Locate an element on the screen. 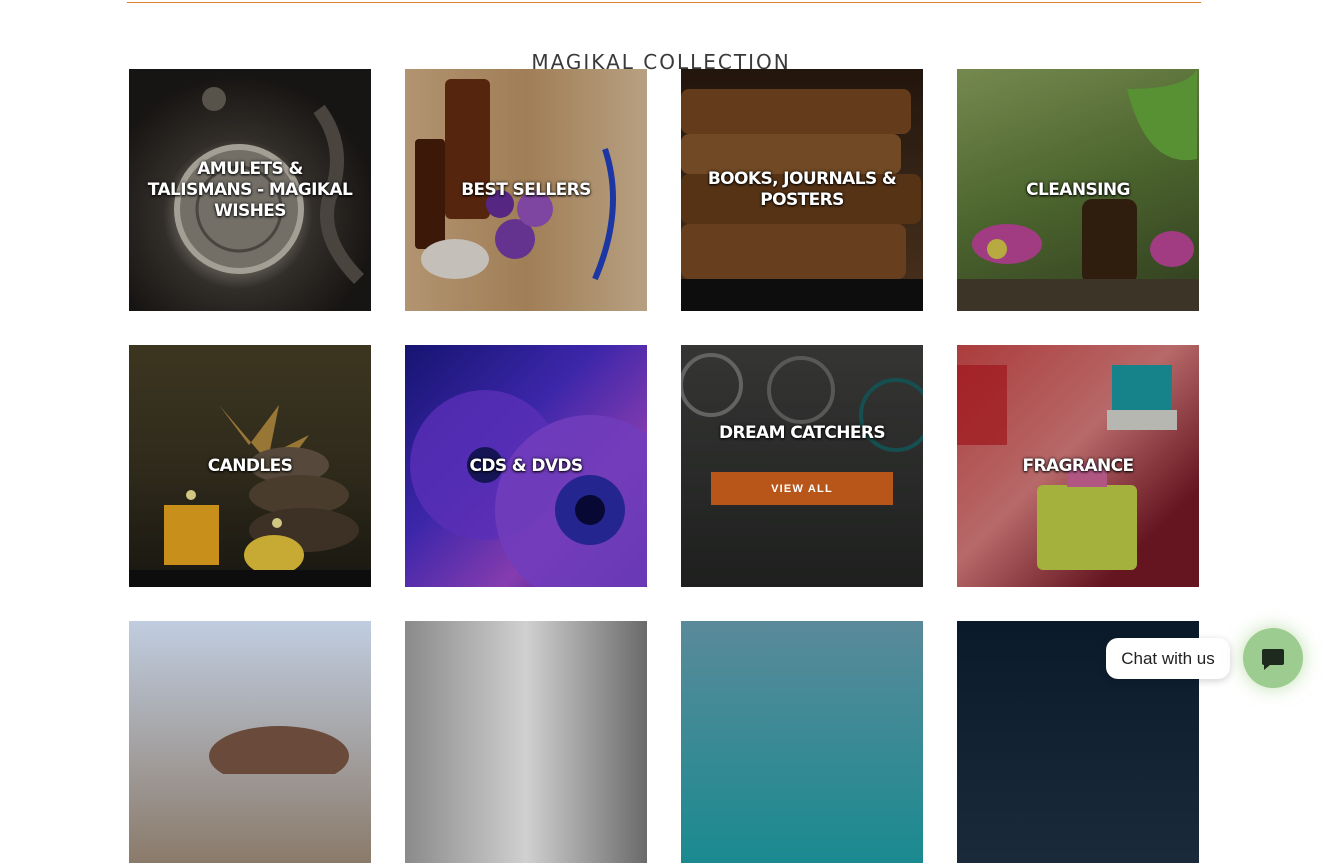  tile-label: CDS & DVDS is located at coordinates (526, 465).